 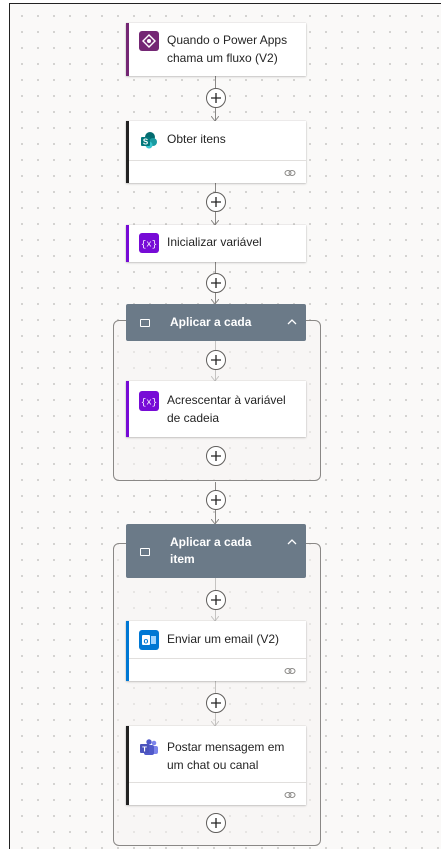 I want to click on card-title: Enviar um email (V2), so click(x=223, y=639).